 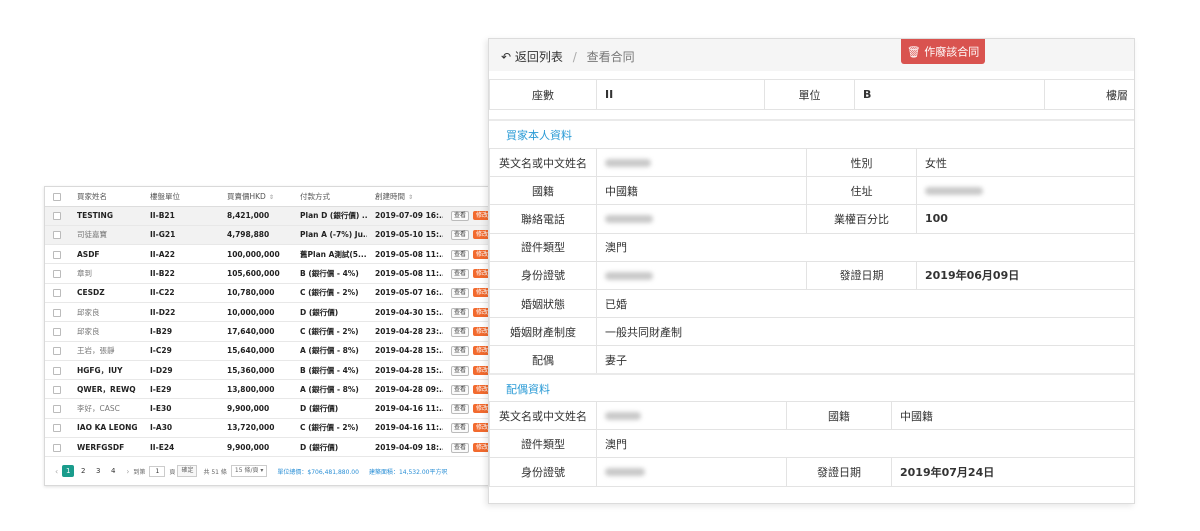 I want to click on price-cell: 15,640,000, so click(x=255, y=351).